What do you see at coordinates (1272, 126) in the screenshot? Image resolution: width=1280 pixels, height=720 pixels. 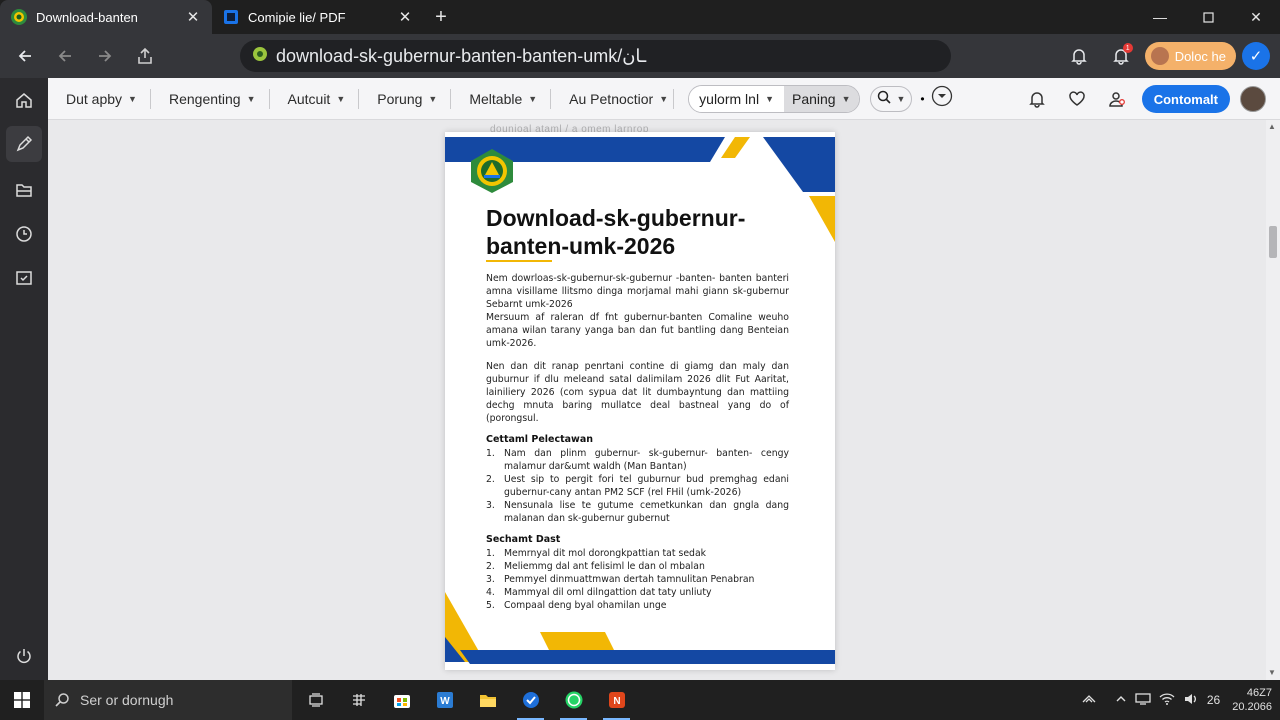 I see `scroll-up-icon: ▲` at bounding box center [1272, 126].